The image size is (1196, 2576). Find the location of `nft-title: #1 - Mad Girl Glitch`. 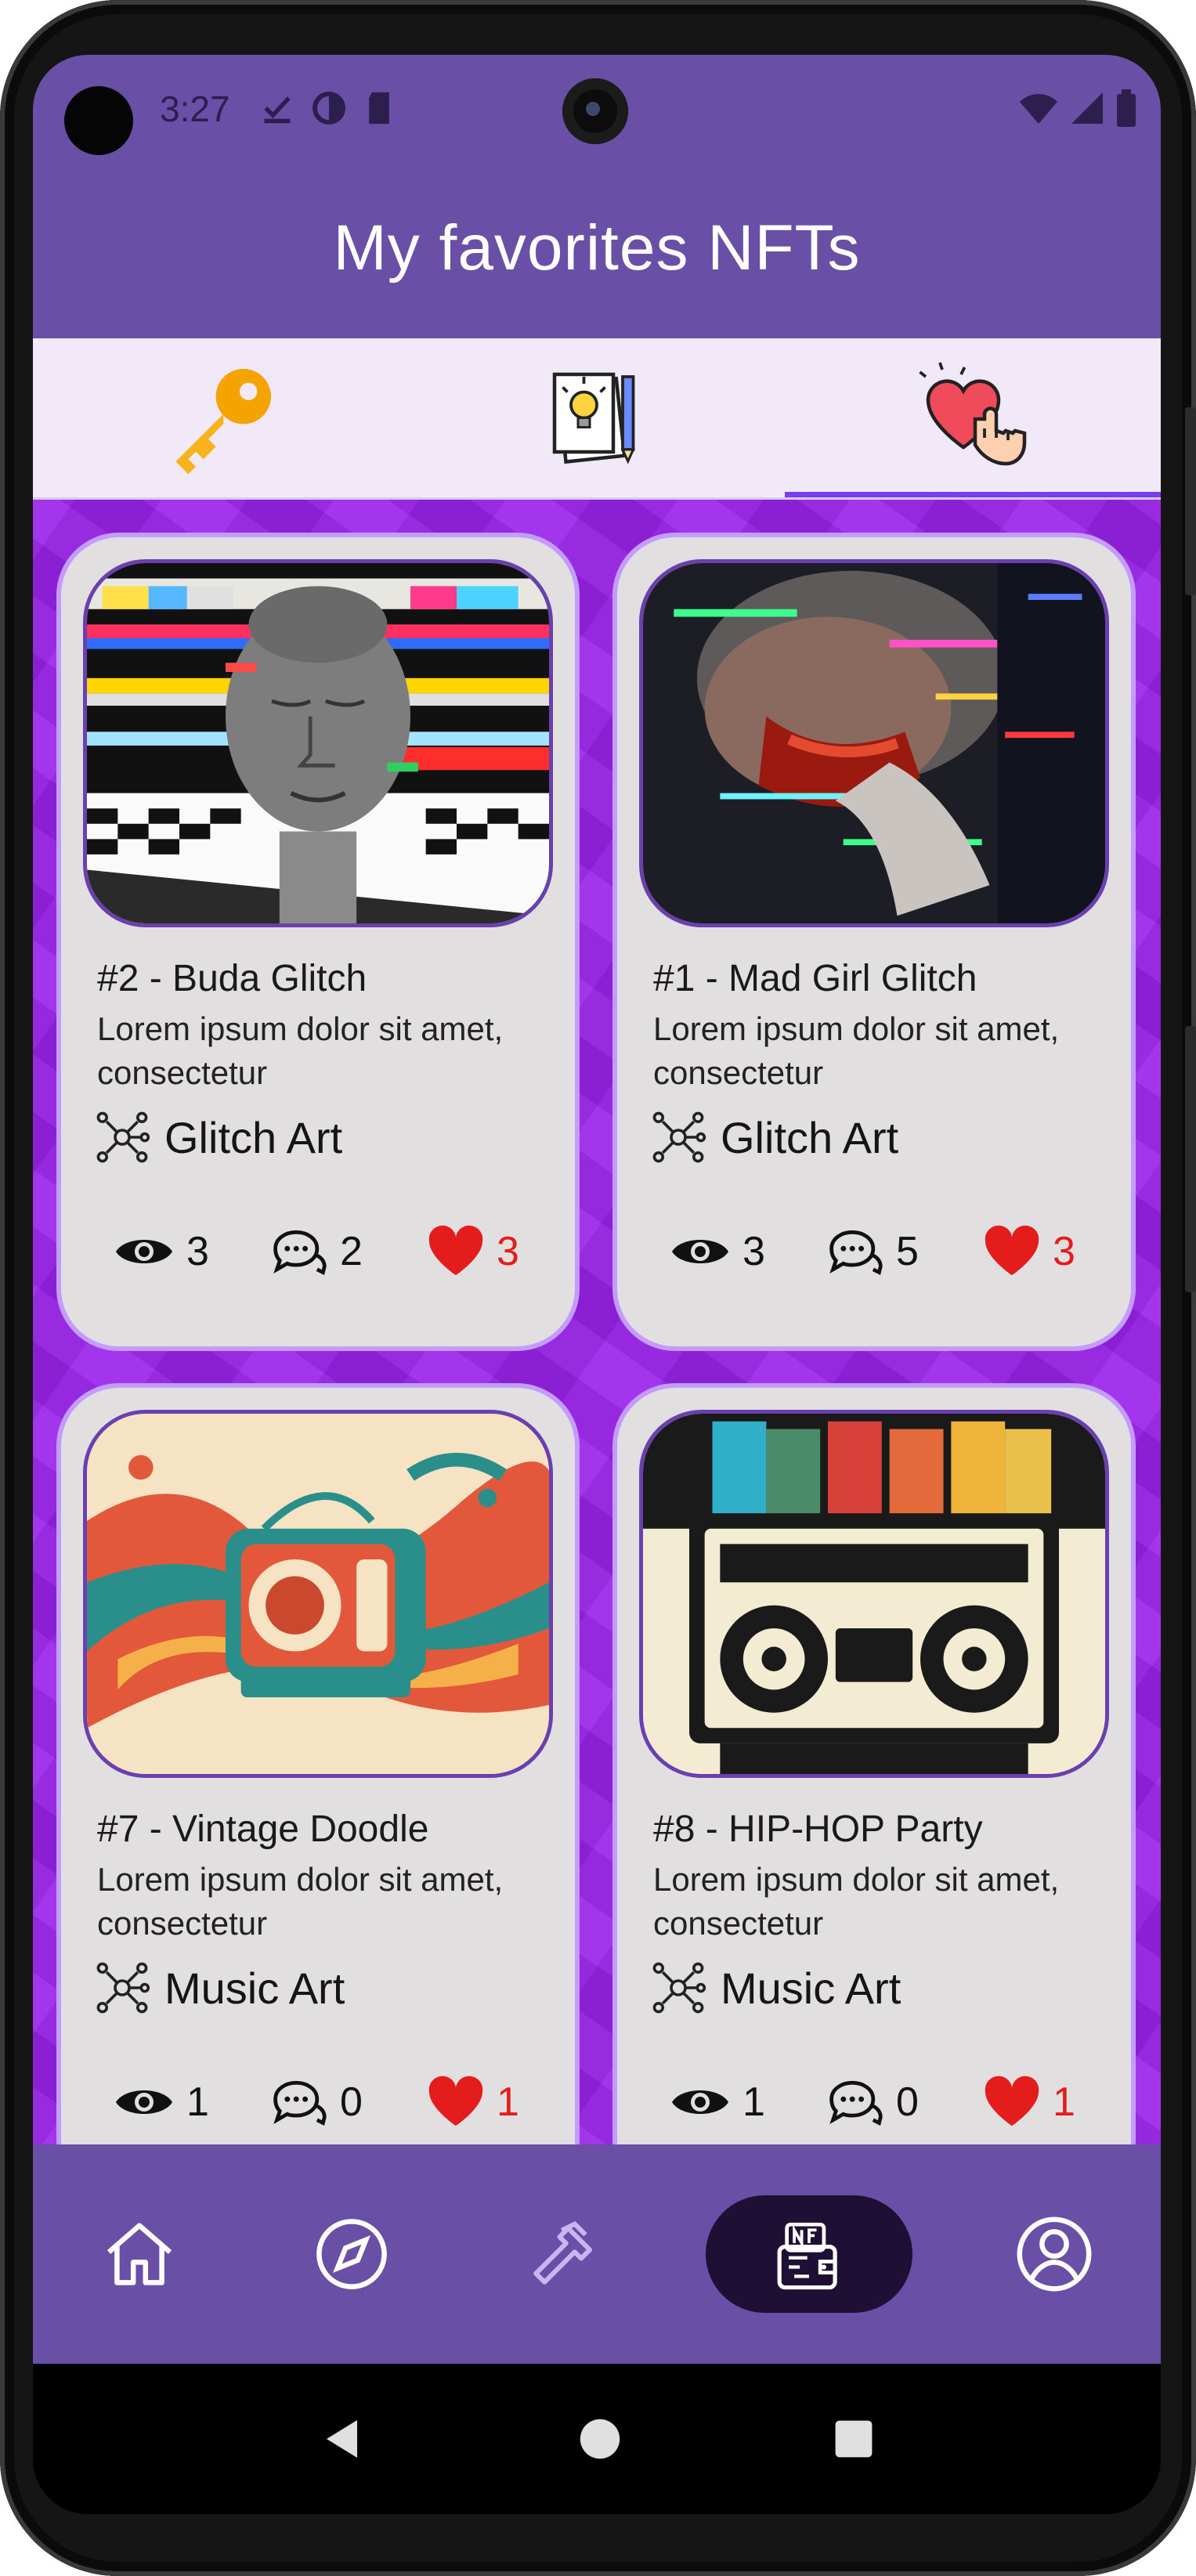

nft-title: #1 - Mad Girl Glitch is located at coordinates (815, 978).